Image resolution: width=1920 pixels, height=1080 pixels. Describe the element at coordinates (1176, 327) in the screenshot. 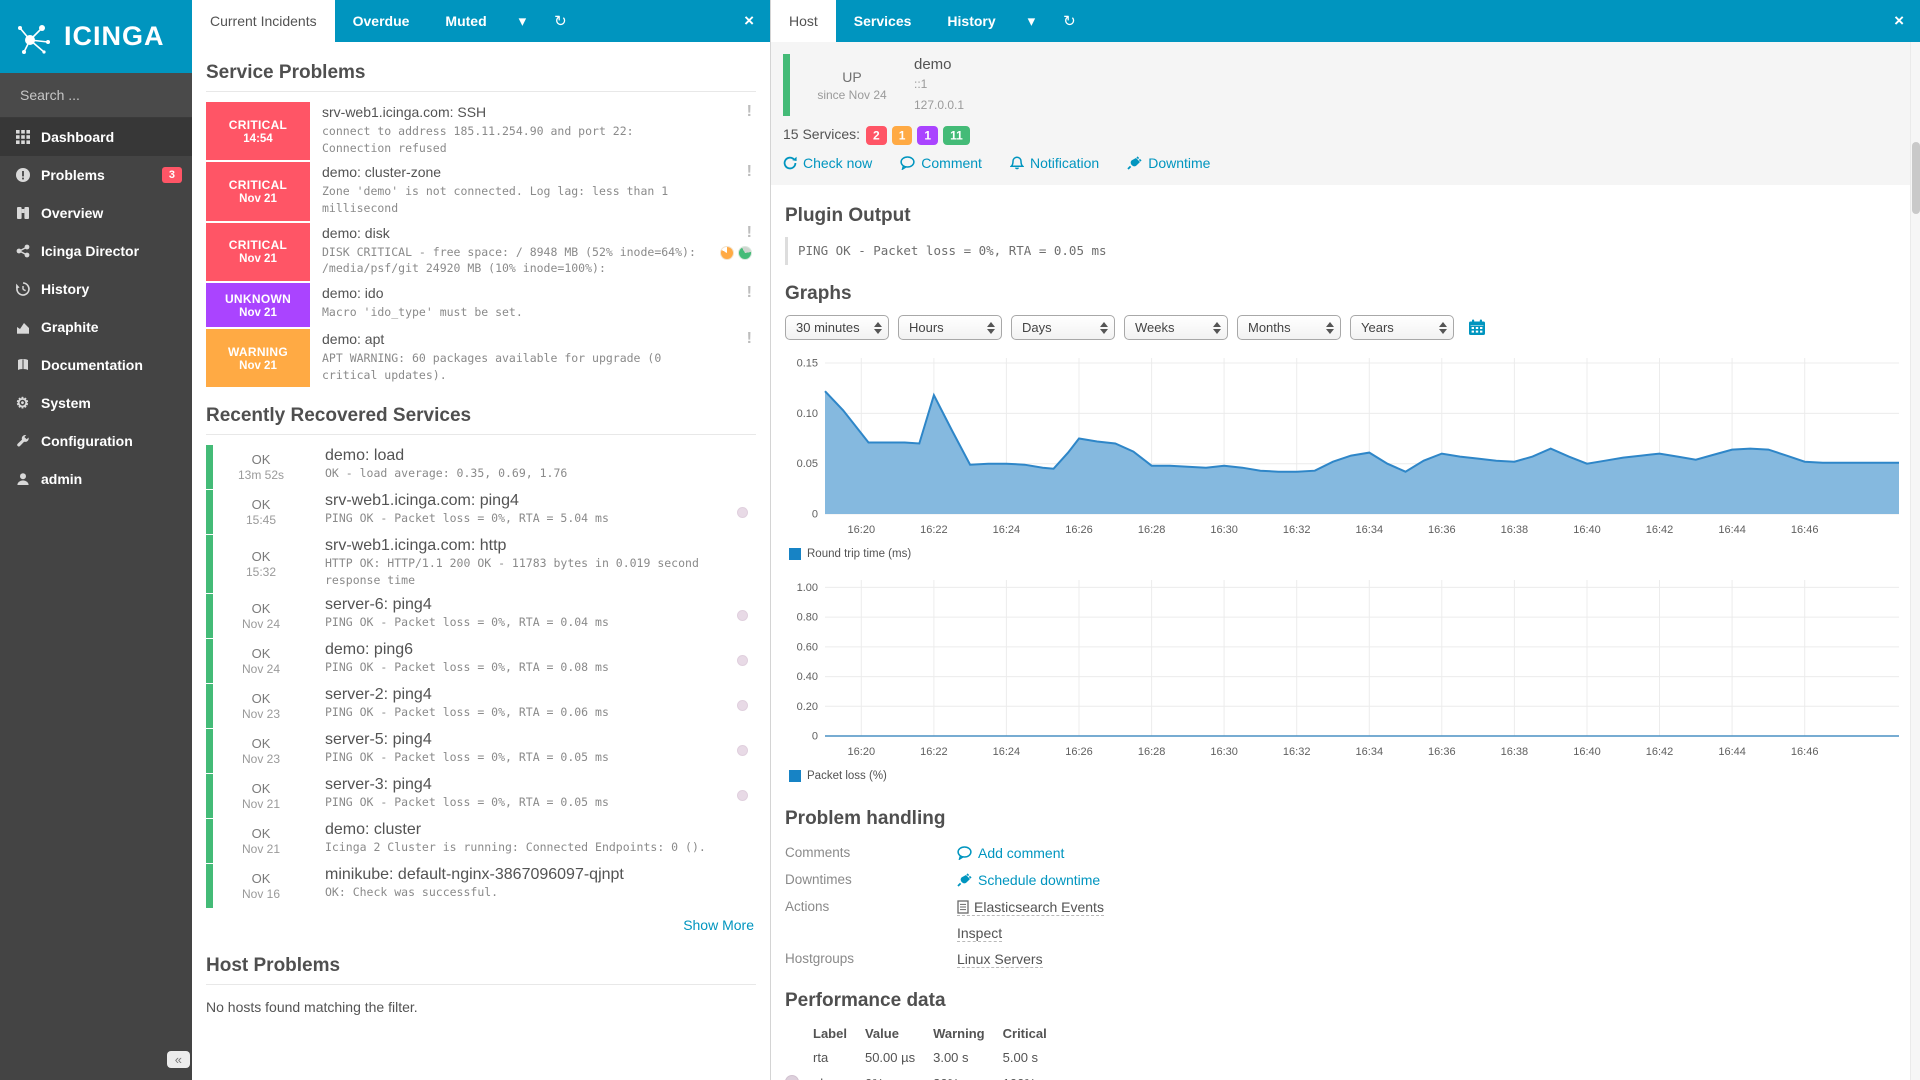

I see `graph-range-select-weeks: Weeks` at that location.